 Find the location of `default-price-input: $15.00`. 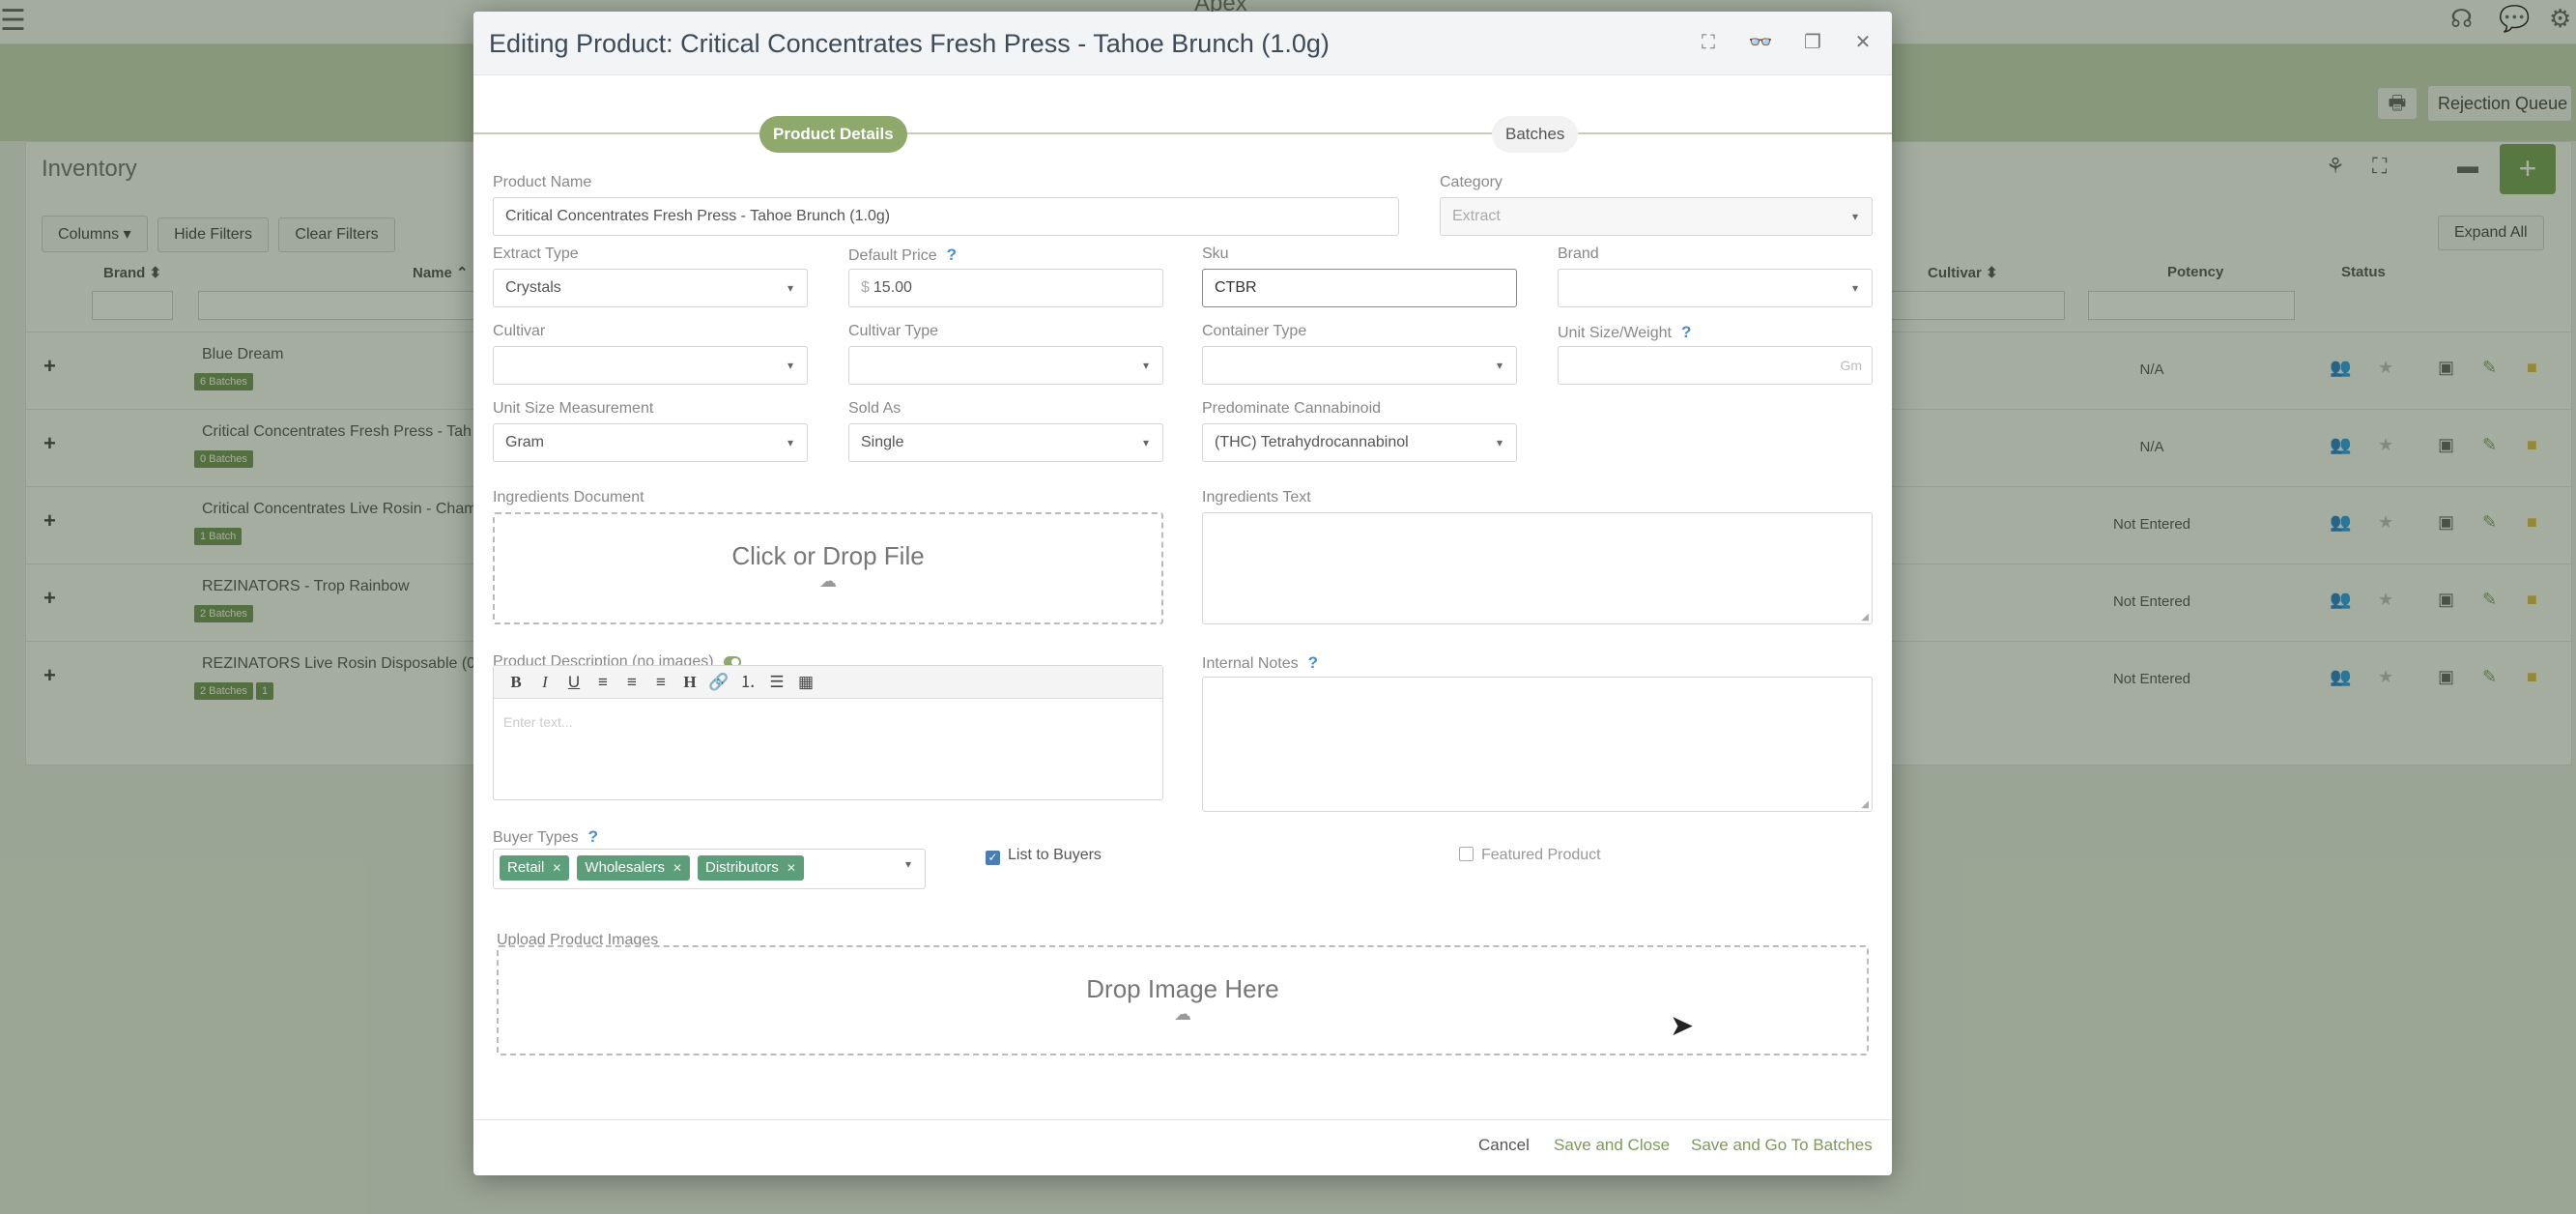

default-price-input: $15.00 is located at coordinates (1006, 288).